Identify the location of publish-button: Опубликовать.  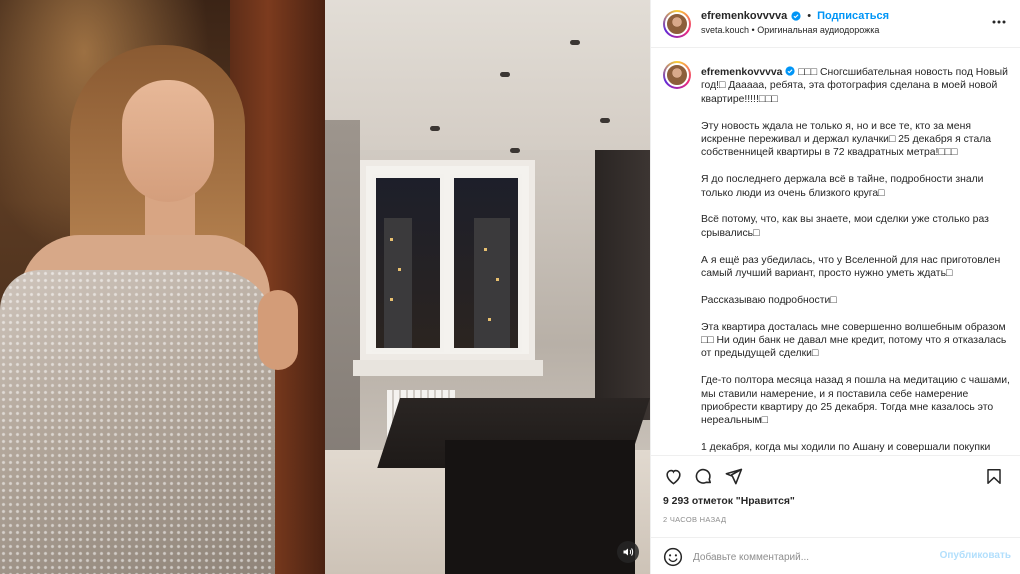
(975, 555).